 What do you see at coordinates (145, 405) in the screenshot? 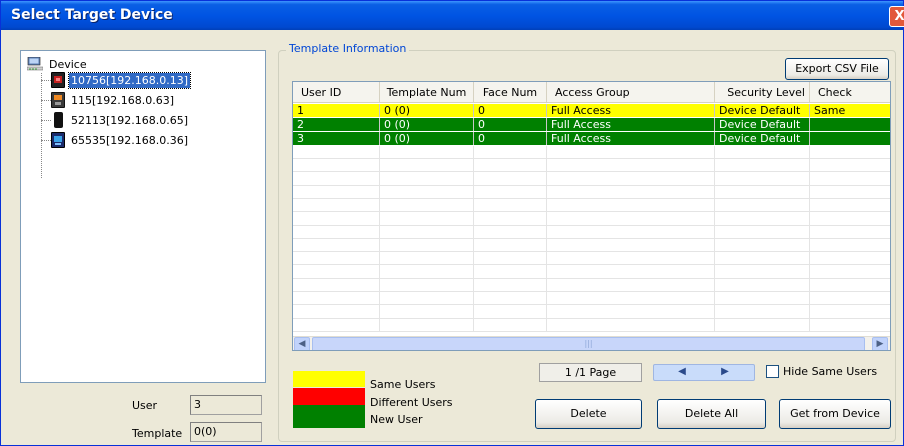
I see `user-count-label: User` at bounding box center [145, 405].